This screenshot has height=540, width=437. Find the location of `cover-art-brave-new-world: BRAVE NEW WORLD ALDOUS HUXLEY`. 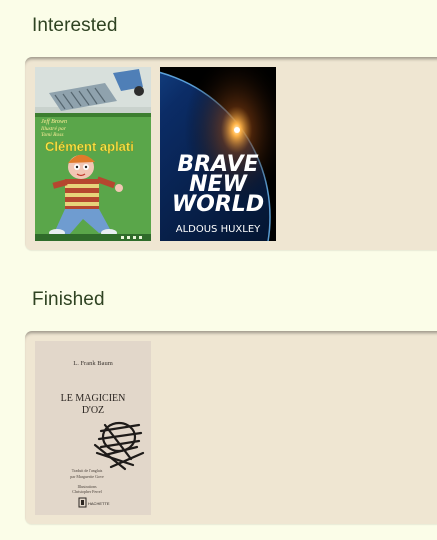

cover-art-brave-new-world: BRAVE NEW WORLD ALDOUS HUXLEY is located at coordinates (218, 154).